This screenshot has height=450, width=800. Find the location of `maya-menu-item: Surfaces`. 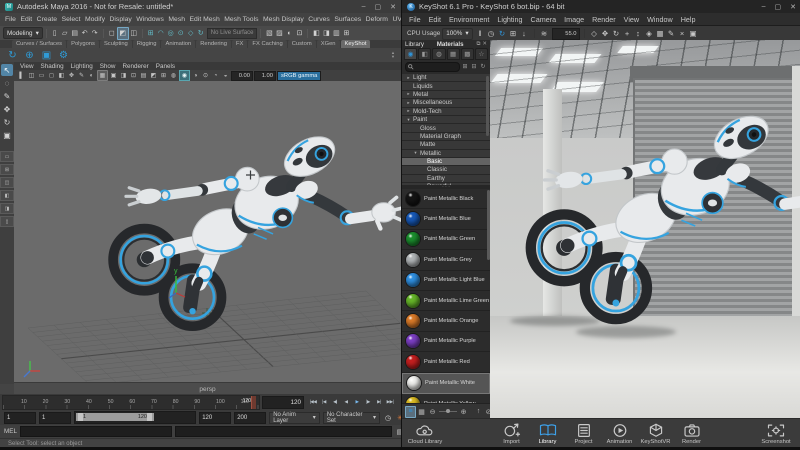

maya-menu-item: Surfaces is located at coordinates (347, 19).